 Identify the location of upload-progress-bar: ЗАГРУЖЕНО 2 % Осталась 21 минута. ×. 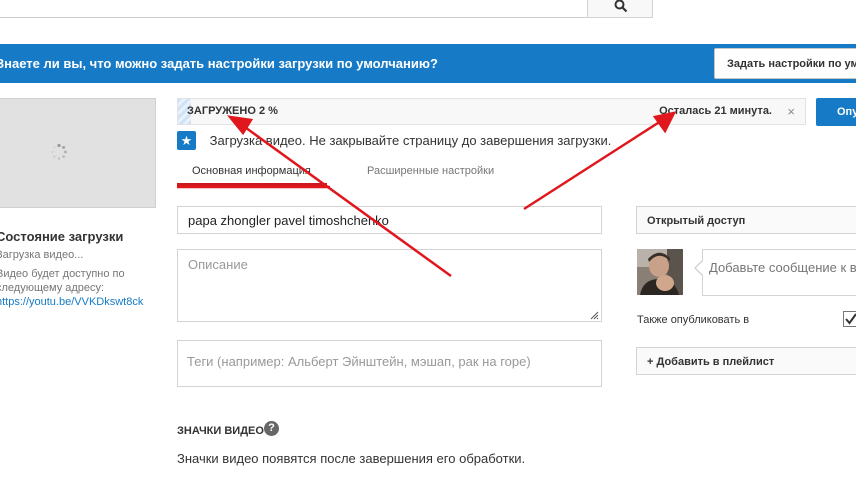
(491, 111).